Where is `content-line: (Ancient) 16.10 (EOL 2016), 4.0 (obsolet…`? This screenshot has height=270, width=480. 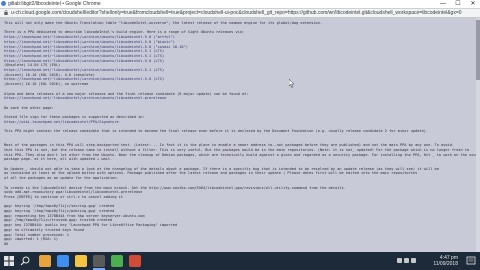 content-line: (Ancient) 16.10 (EOL 2016), 4.0 (obsolet… is located at coordinates (49, 74).